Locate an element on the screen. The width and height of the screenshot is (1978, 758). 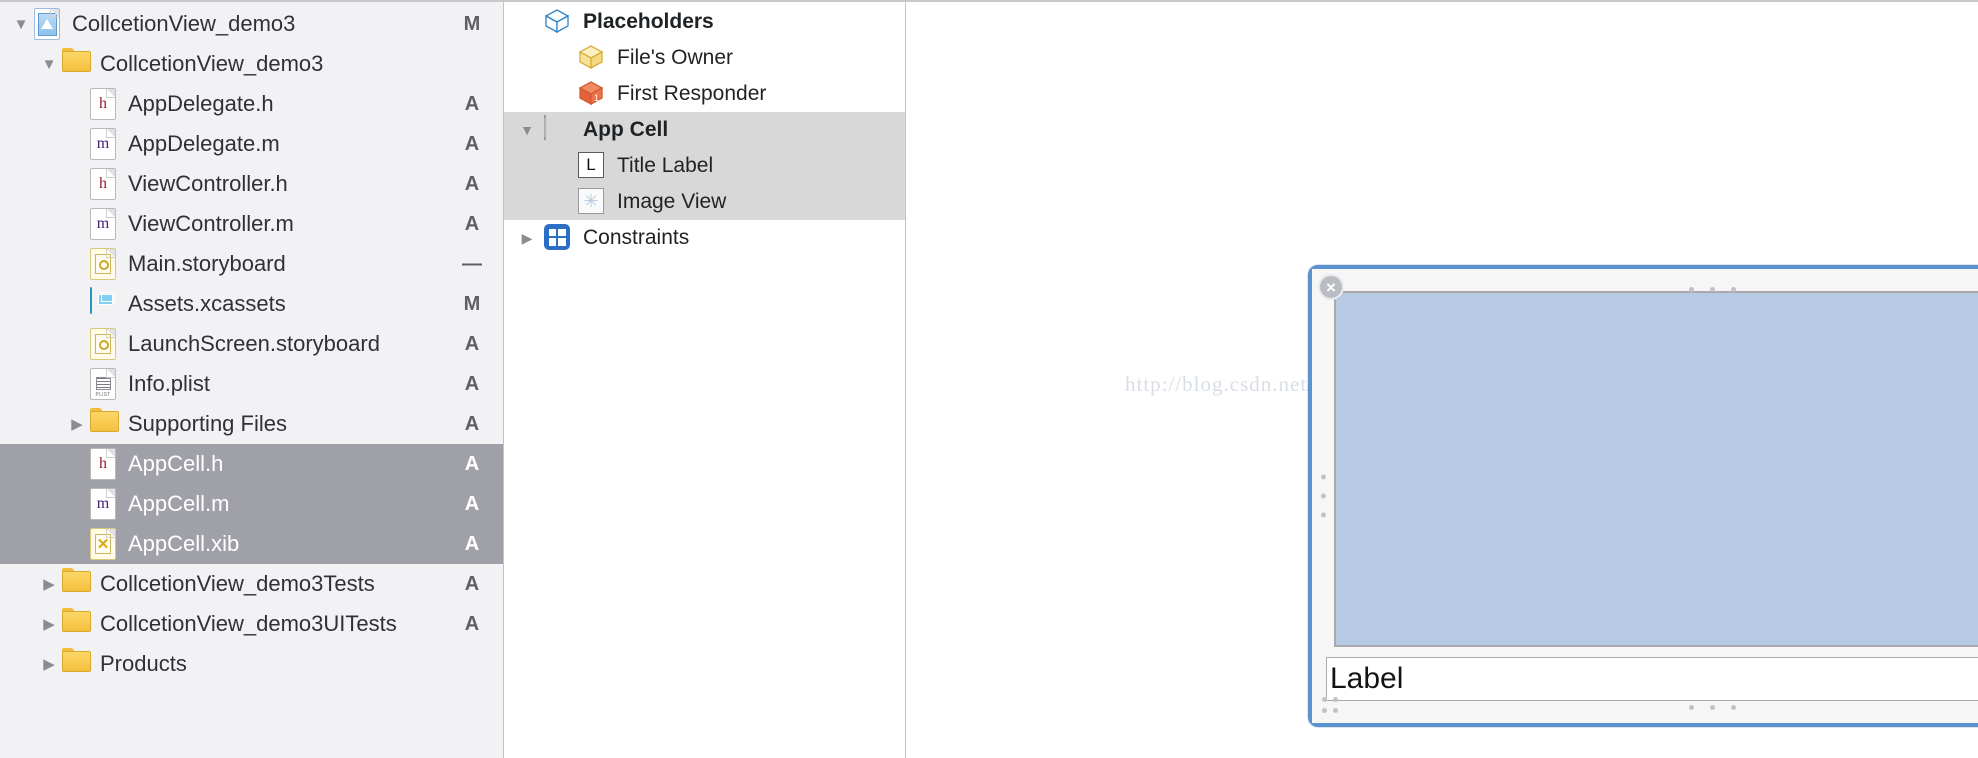
assets-catalog-icon is located at coordinates (104, 303).